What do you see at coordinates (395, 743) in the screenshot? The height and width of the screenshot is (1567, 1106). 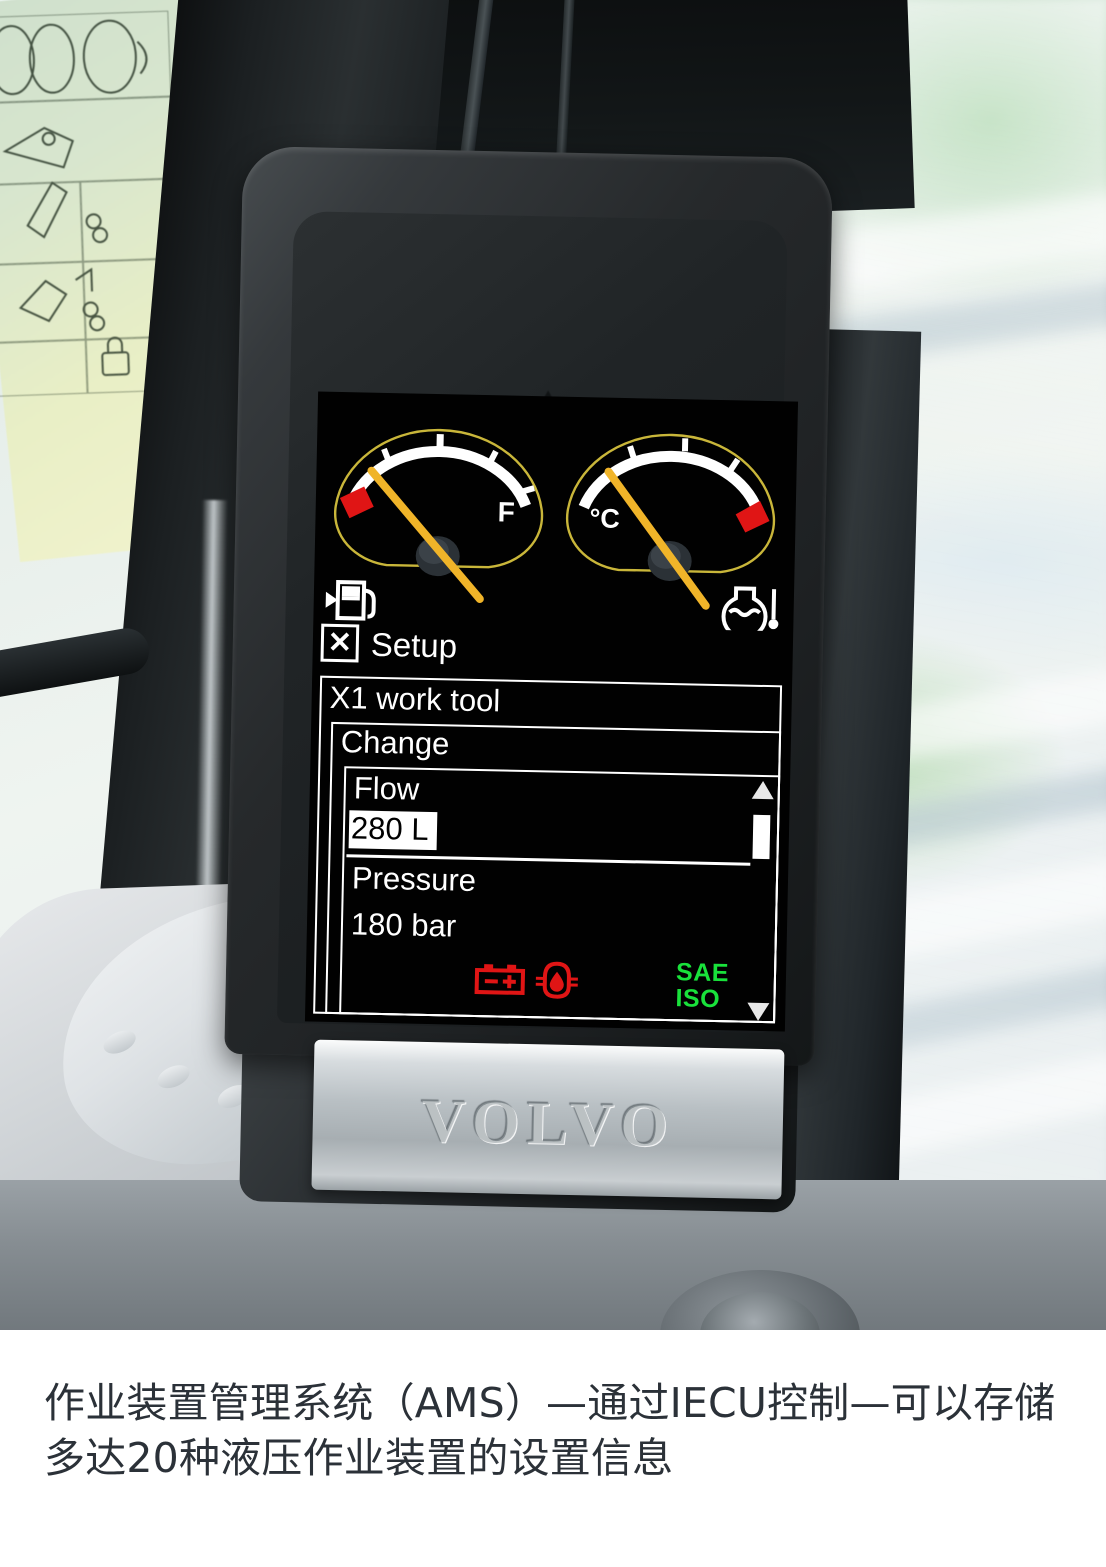 I see `change-label: Change` at bounding box center [395, 743].